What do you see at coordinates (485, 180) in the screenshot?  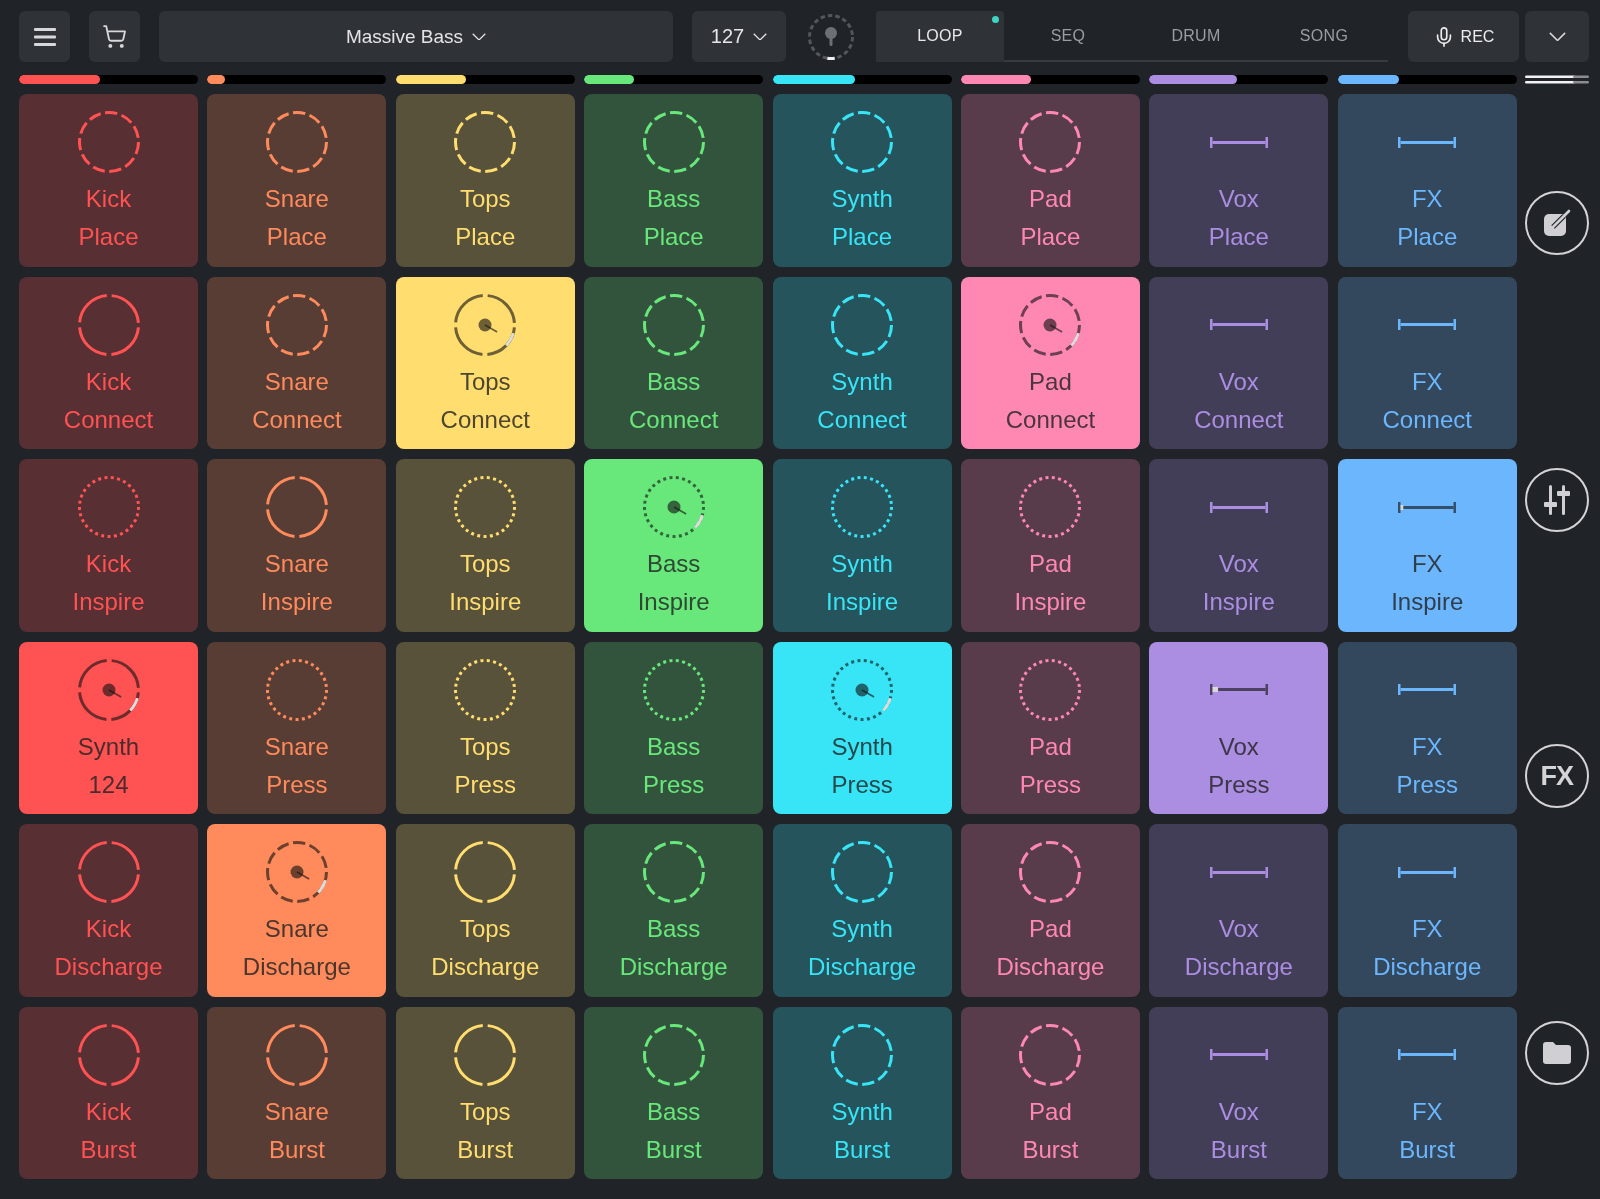 I see `sample-pad: Tops Place` at bounding box center [485, 180].